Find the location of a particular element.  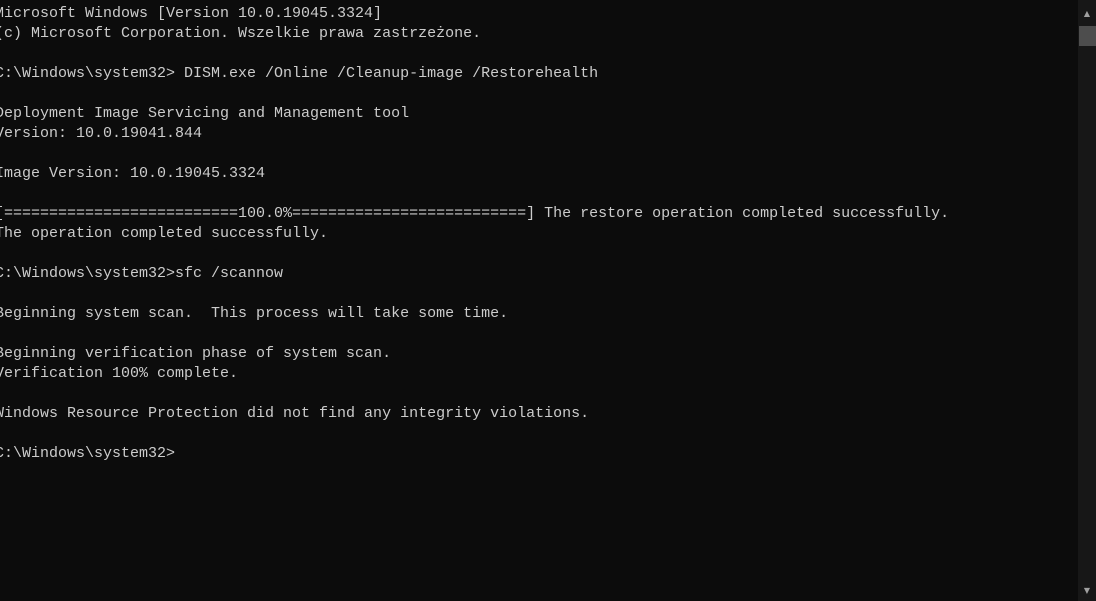

console-prompt-line: C:\Windows\system32> is located at coordinates (474, 454).